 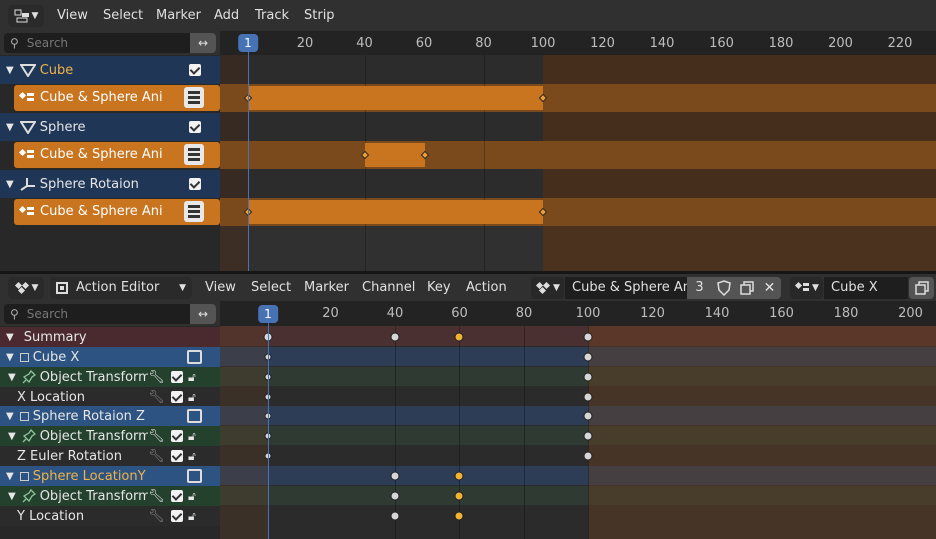 What do you see at coordinates (439, 287) in the screenshot?
I see `menu-key: Key` at bounding box center [439, 287].